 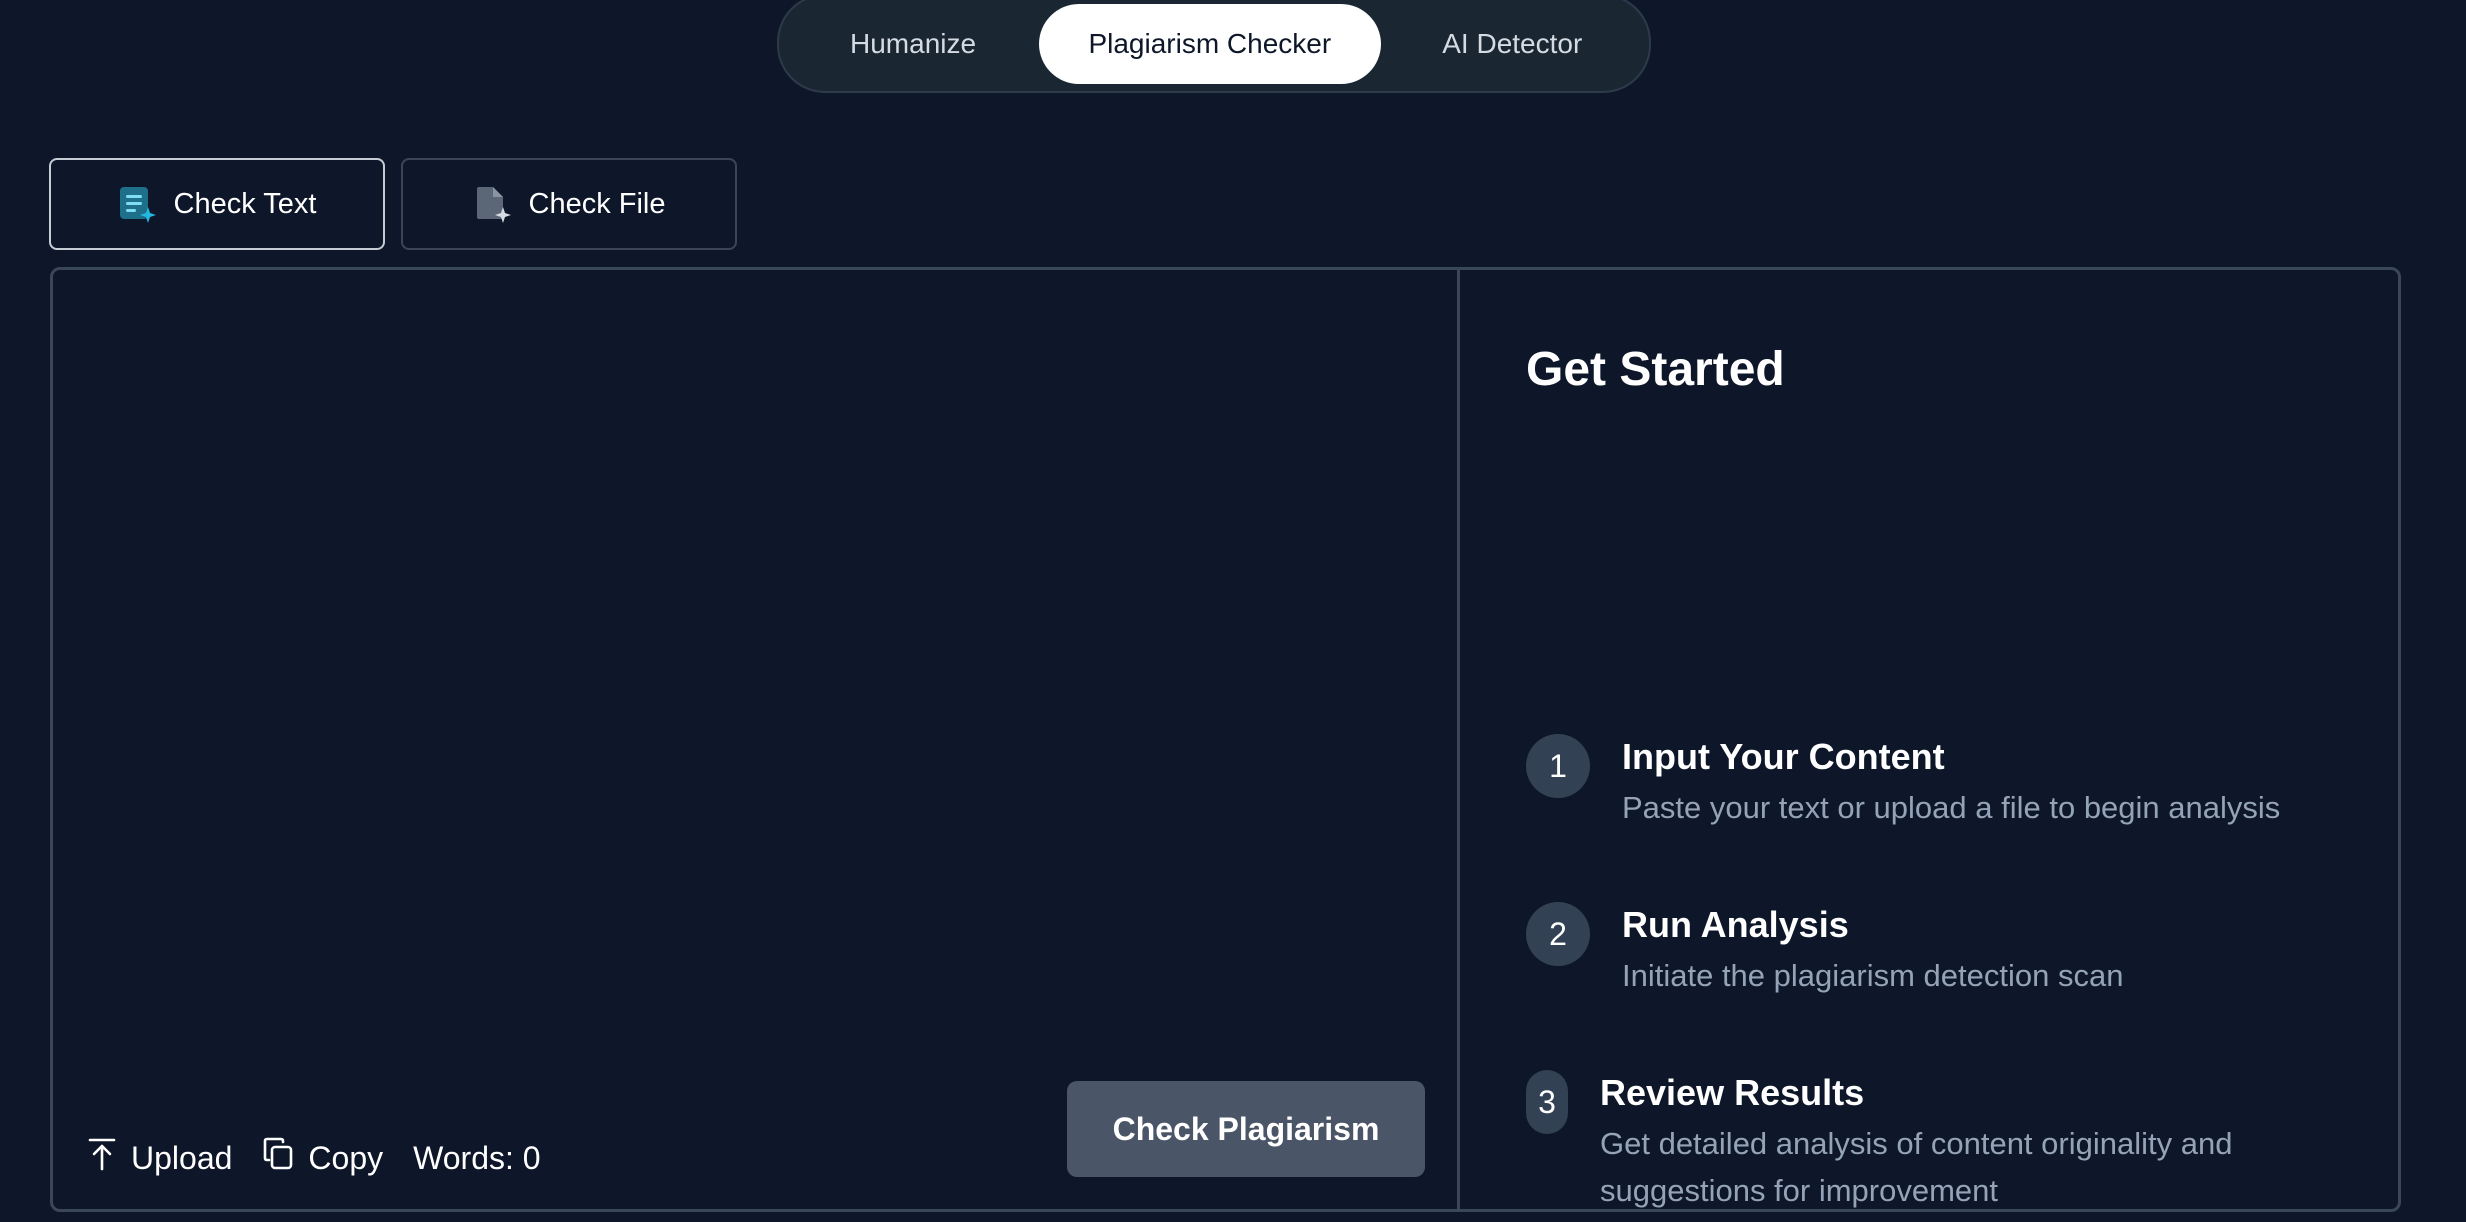 What do you see at coordinates (1735, 924) in the screenshot?
I see `step-title: Run Analysis` at bounding box center [1735, 924].